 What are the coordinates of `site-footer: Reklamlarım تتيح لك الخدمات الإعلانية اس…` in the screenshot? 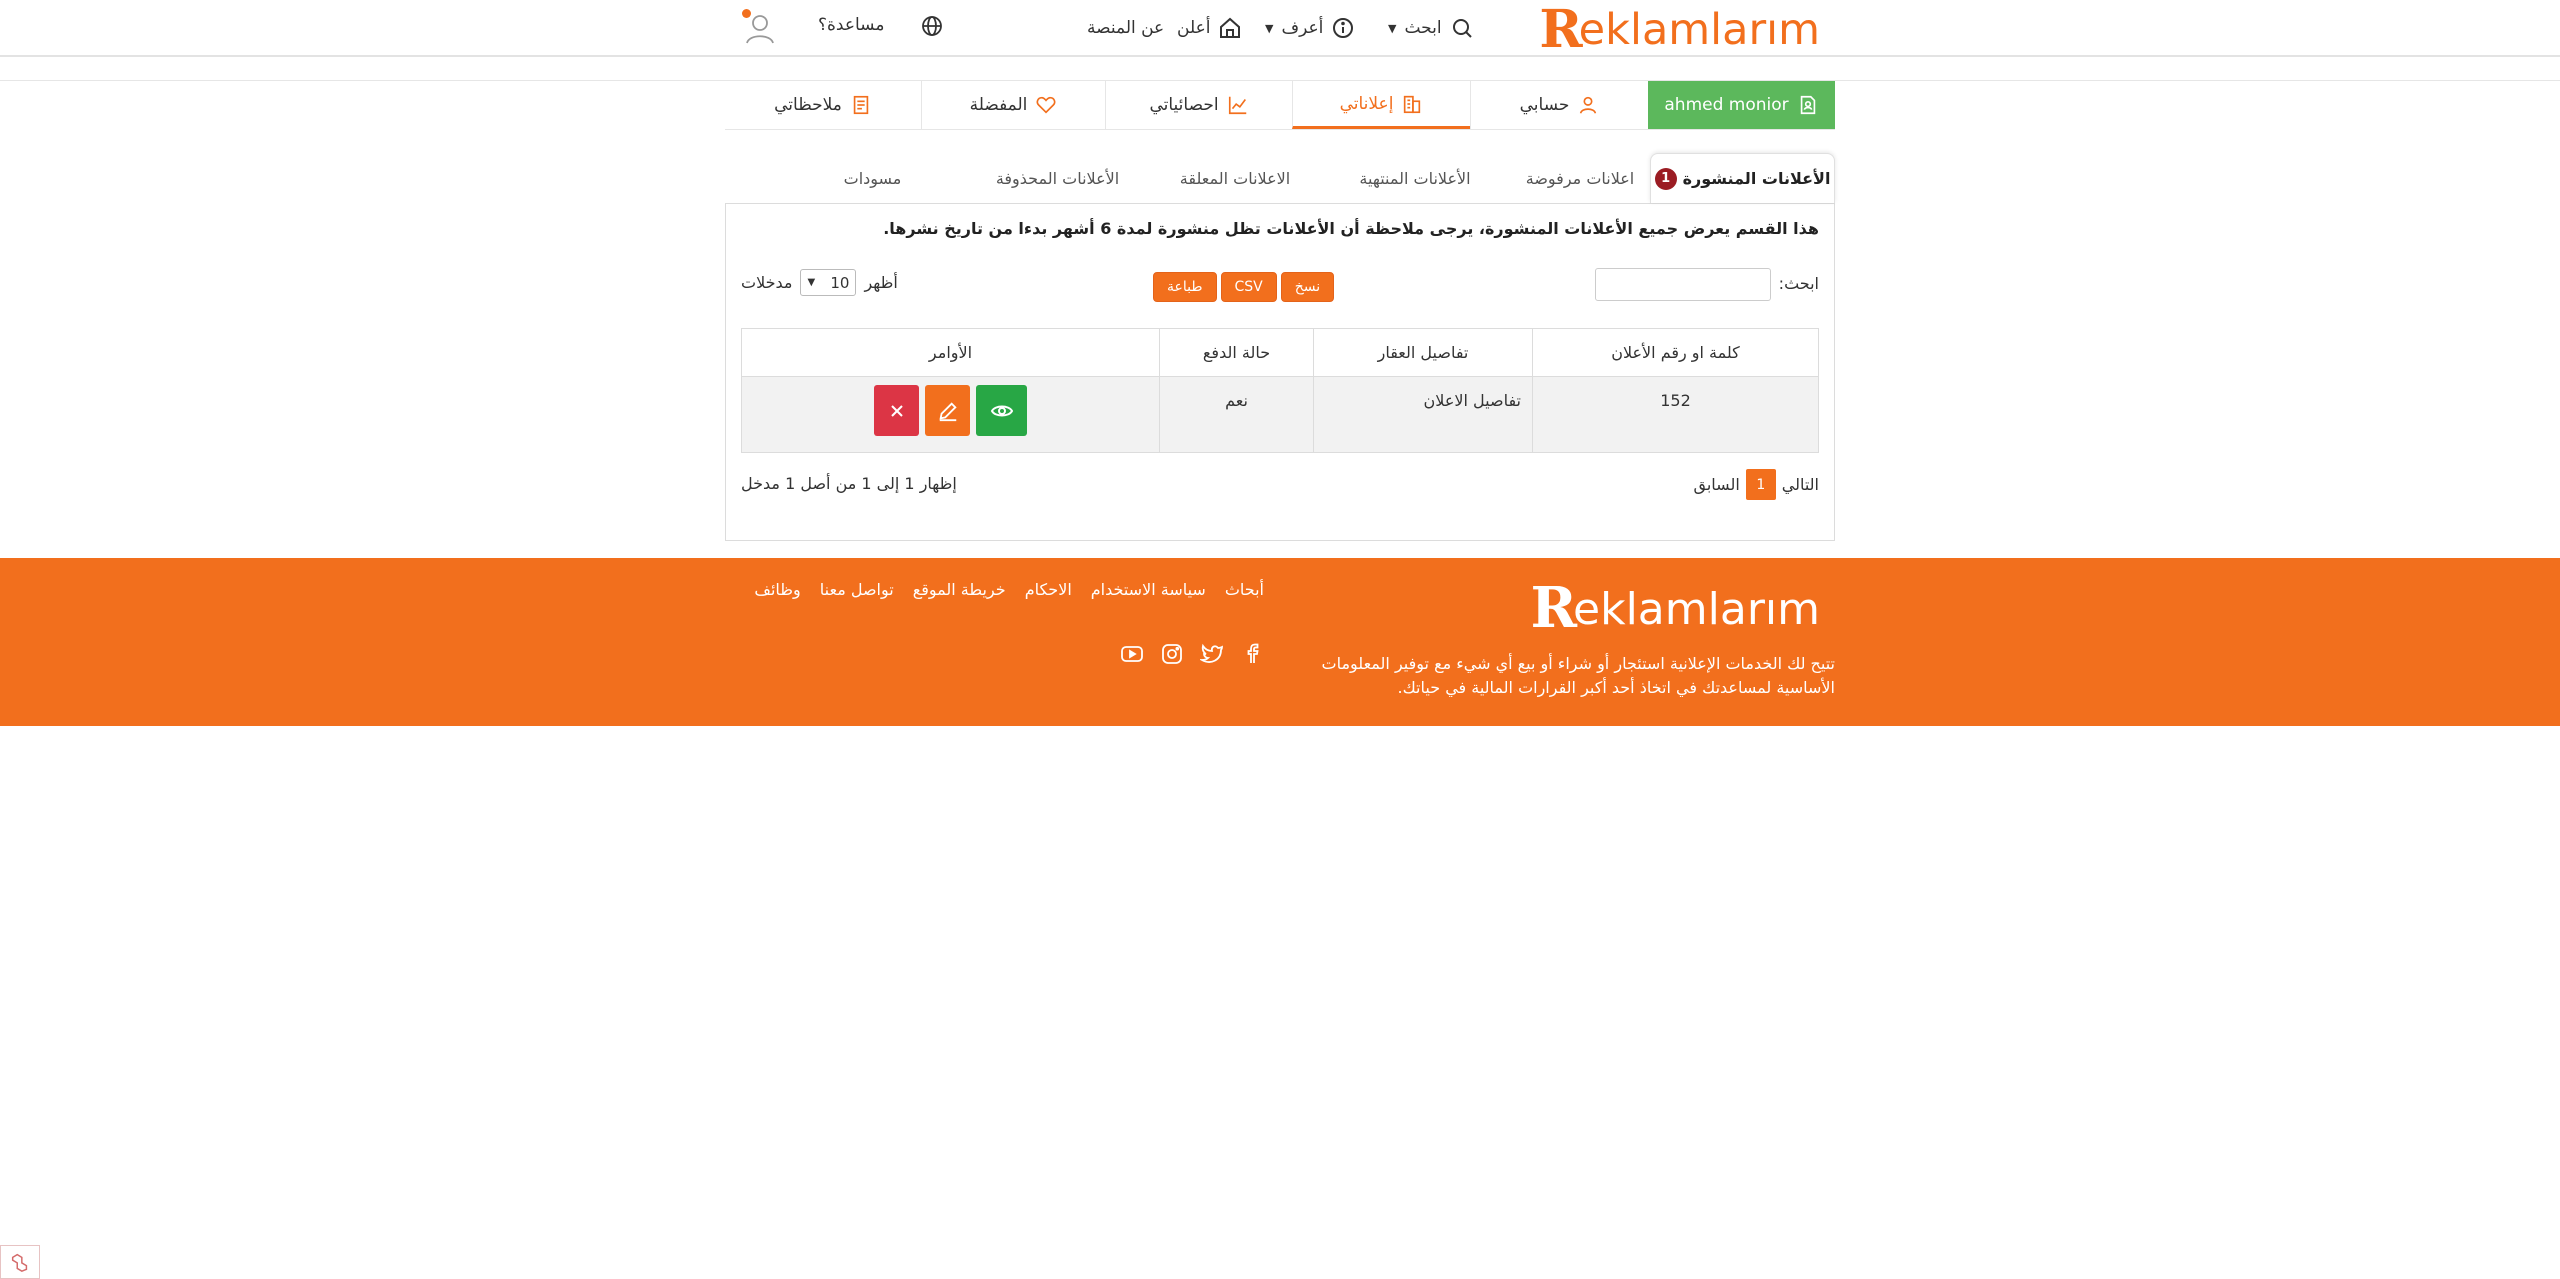 It's located at (1280, 642).